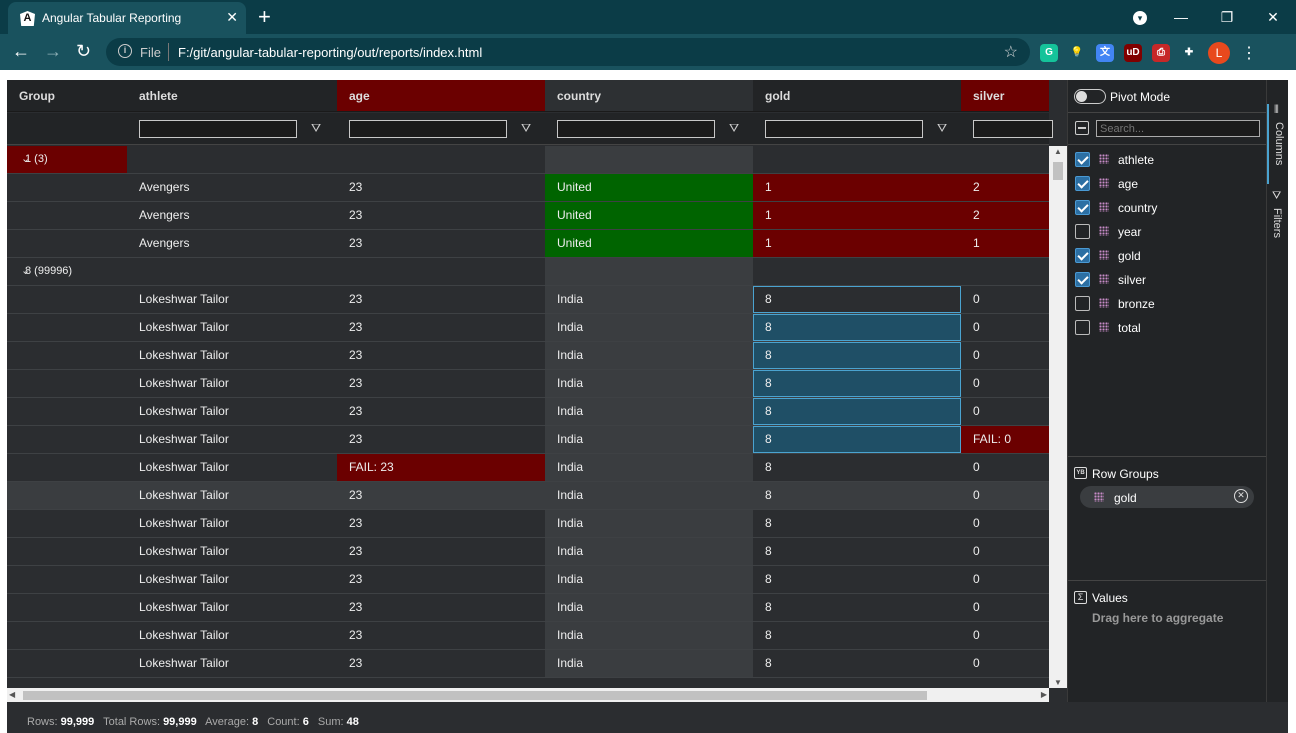  What do you see at coordinates (1082, 128) in the screenshot?
I see `select-all-columns-checkbox` at bounding box center [1082, 128].